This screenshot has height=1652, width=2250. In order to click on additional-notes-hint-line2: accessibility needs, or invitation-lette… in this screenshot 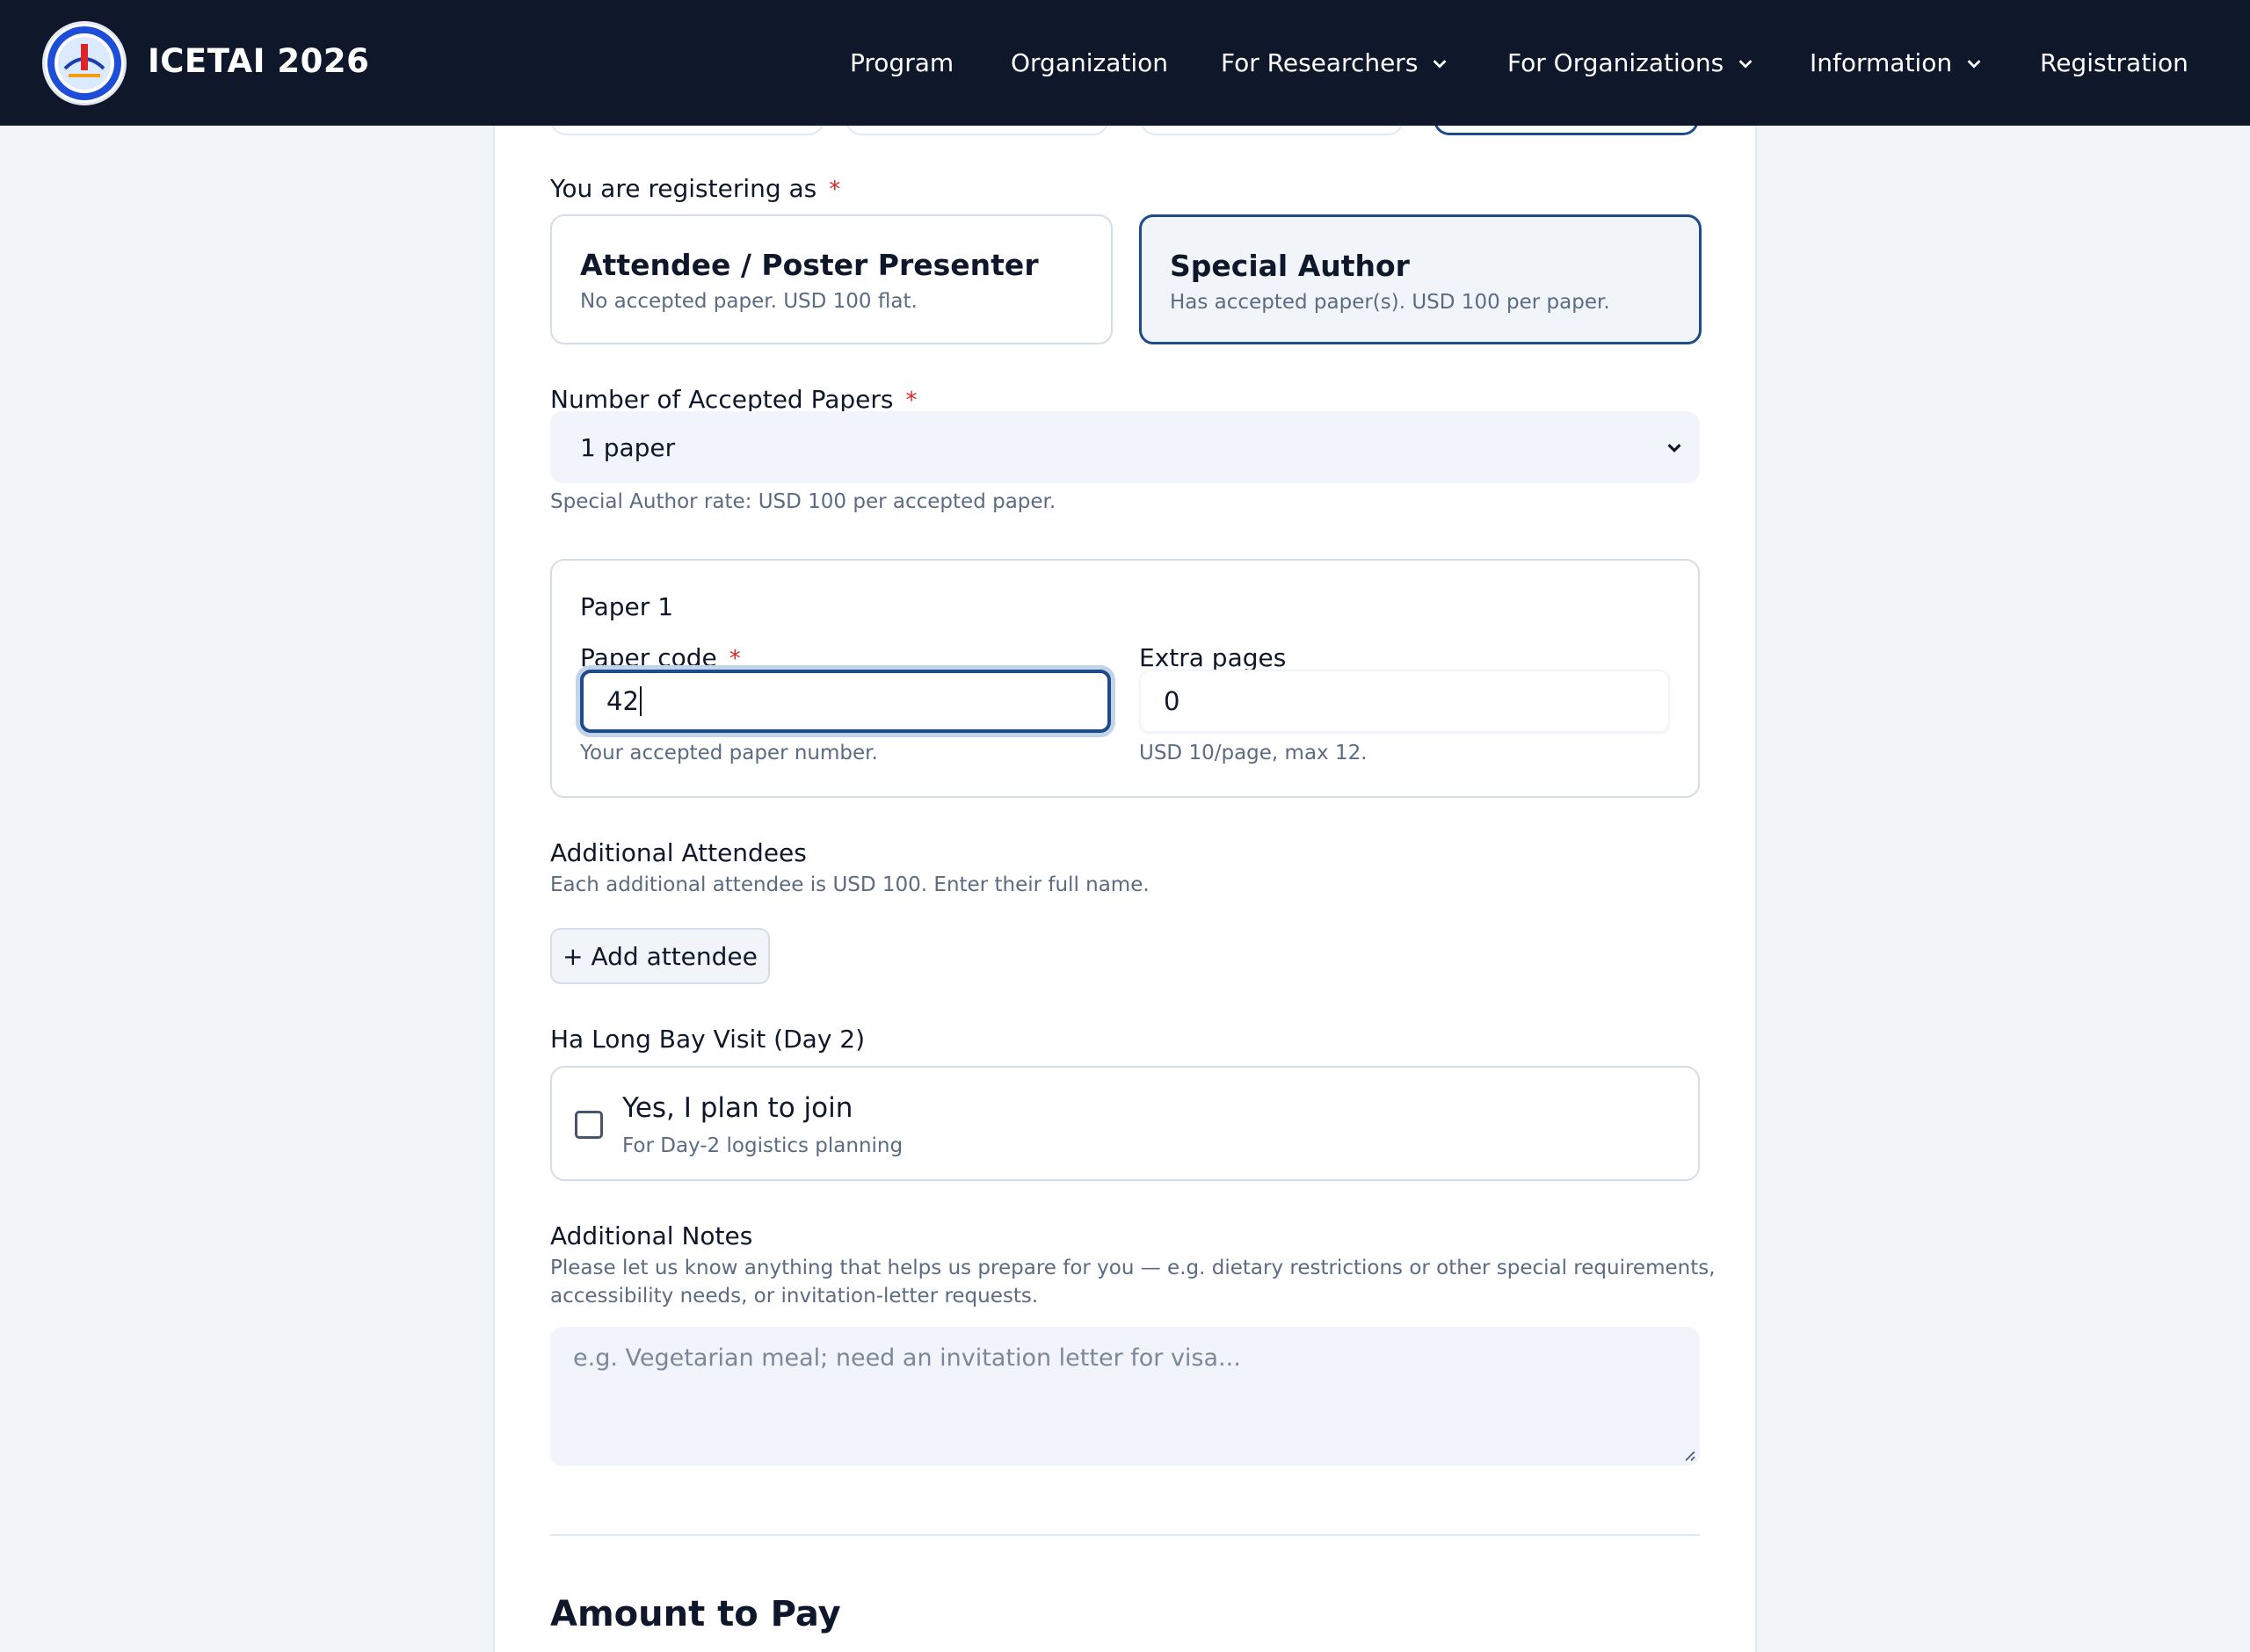, I will do `click(794, 1297)`.